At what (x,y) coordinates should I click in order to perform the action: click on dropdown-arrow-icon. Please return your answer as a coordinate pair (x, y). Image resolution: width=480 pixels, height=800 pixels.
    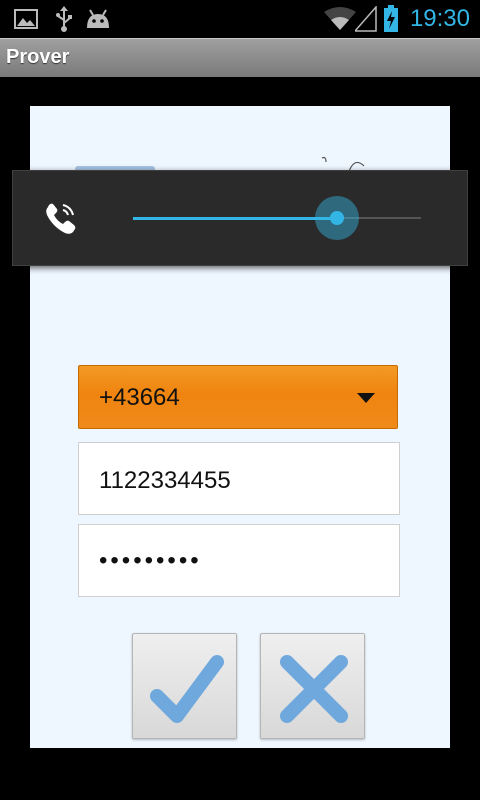
    Looking at the image, I should click on (366, 398).